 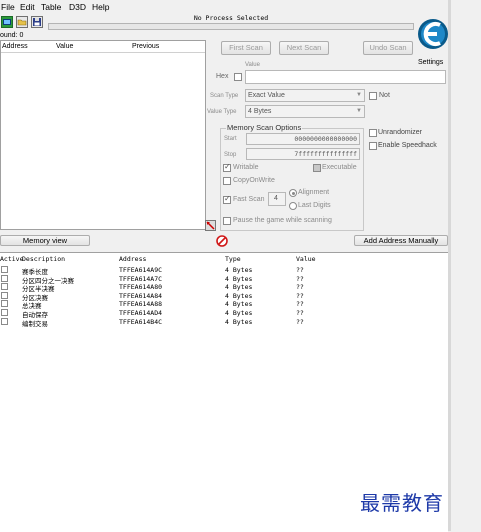 I want to click on col-type: Type, so click(x=233, y=259).